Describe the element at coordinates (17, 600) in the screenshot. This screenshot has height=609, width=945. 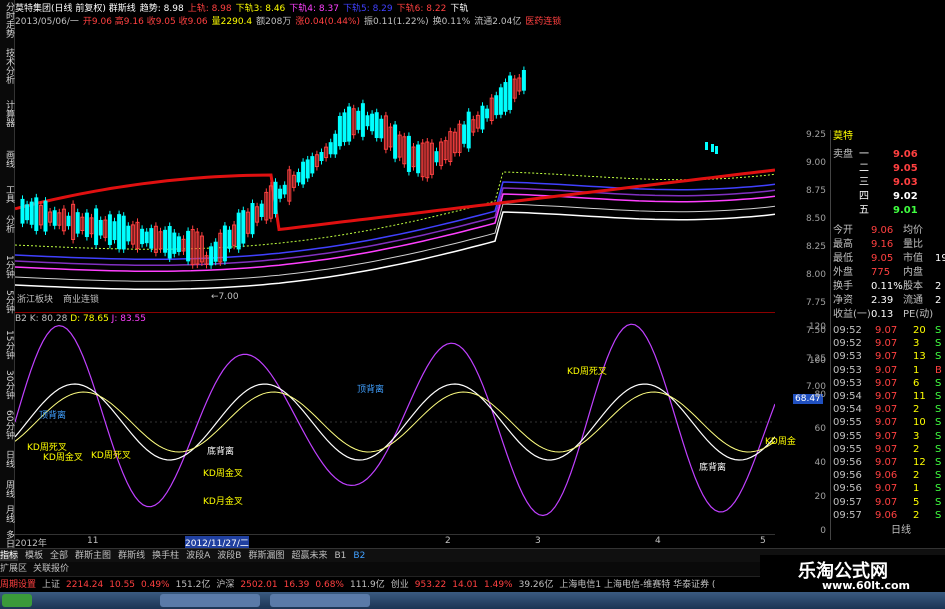
I see `start-button` at that location.